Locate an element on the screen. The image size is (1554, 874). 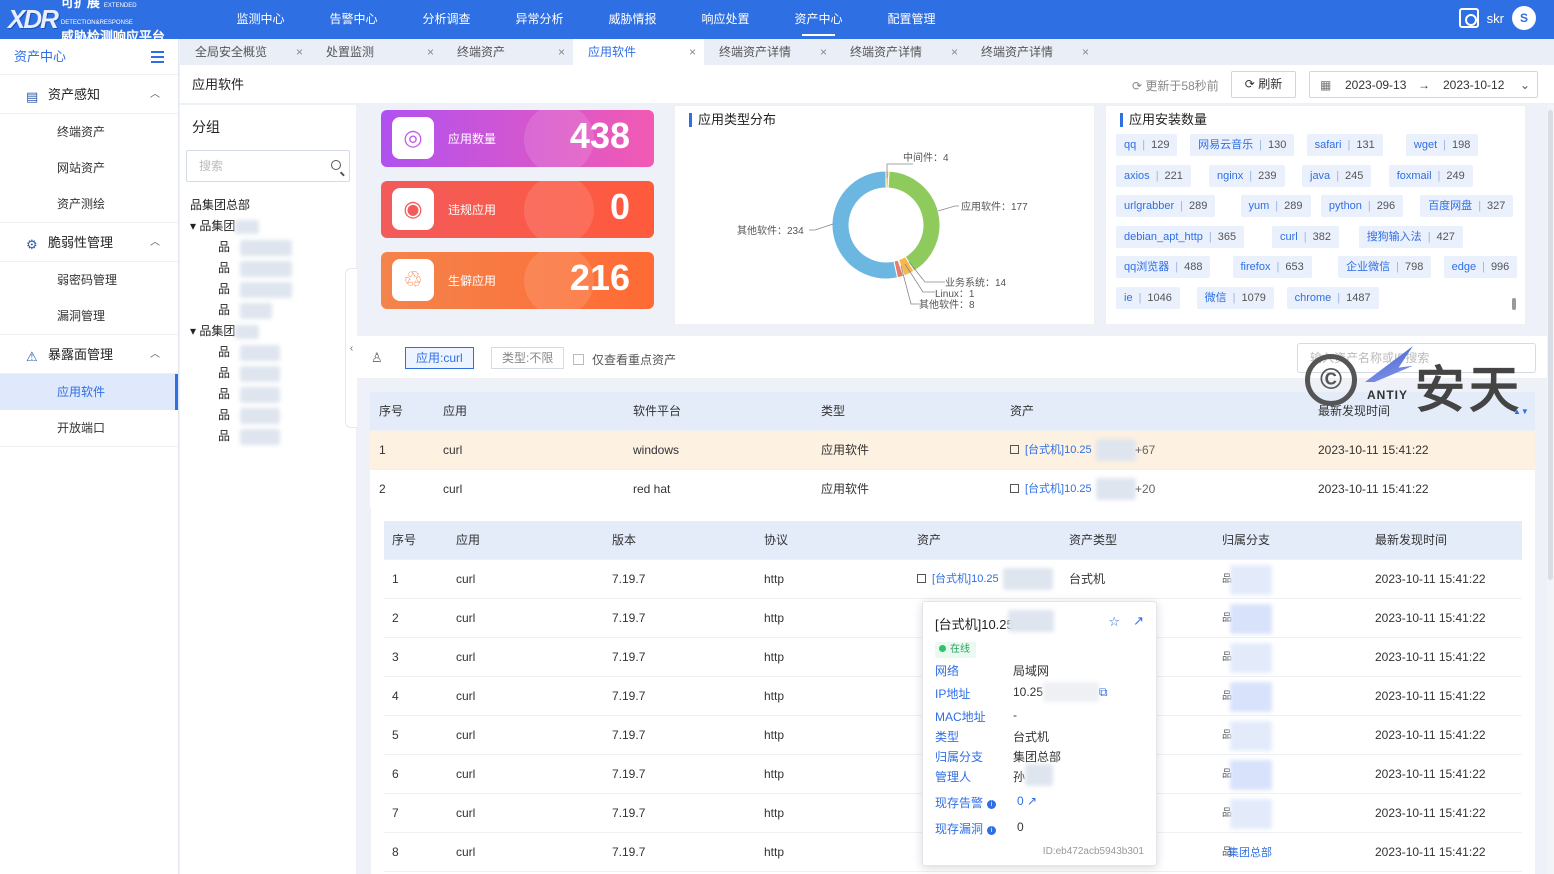
branch-cell: 品集团总部 is located at coordinates (1247, 853).